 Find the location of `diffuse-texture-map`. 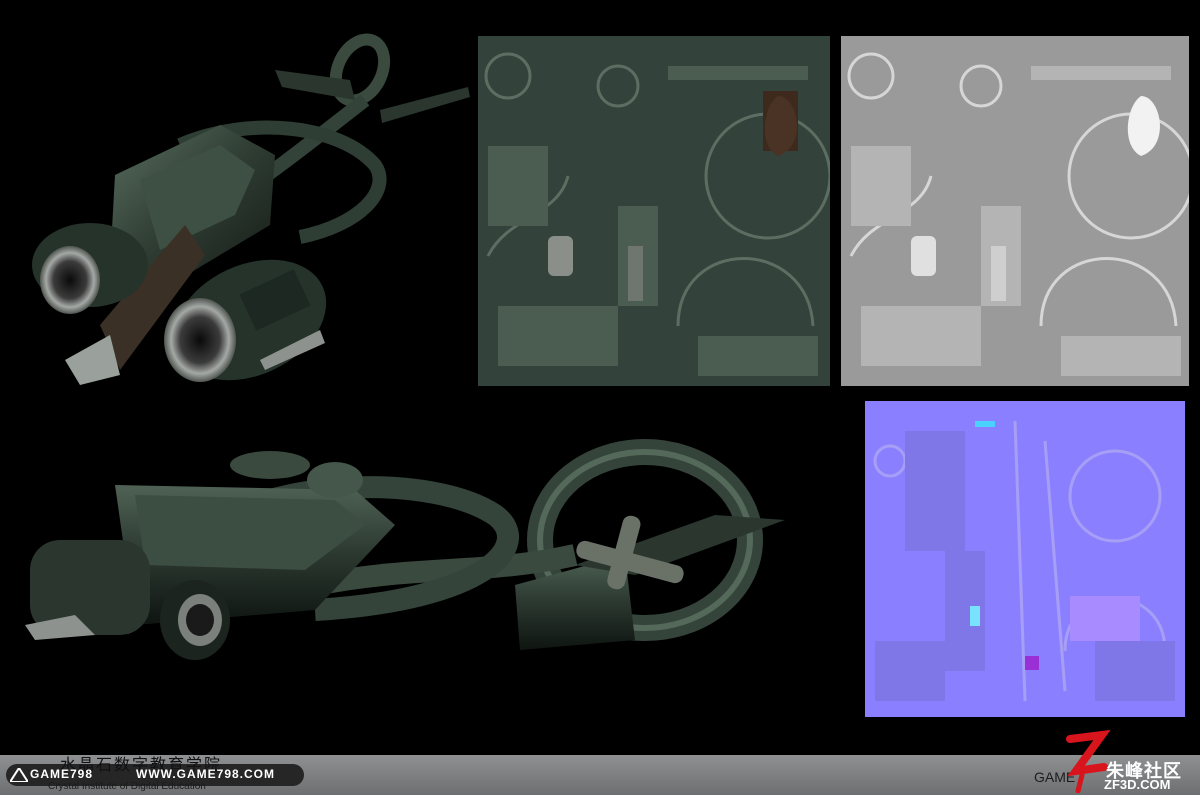

diffuse-texture-map is located at coordinates (654, 211).